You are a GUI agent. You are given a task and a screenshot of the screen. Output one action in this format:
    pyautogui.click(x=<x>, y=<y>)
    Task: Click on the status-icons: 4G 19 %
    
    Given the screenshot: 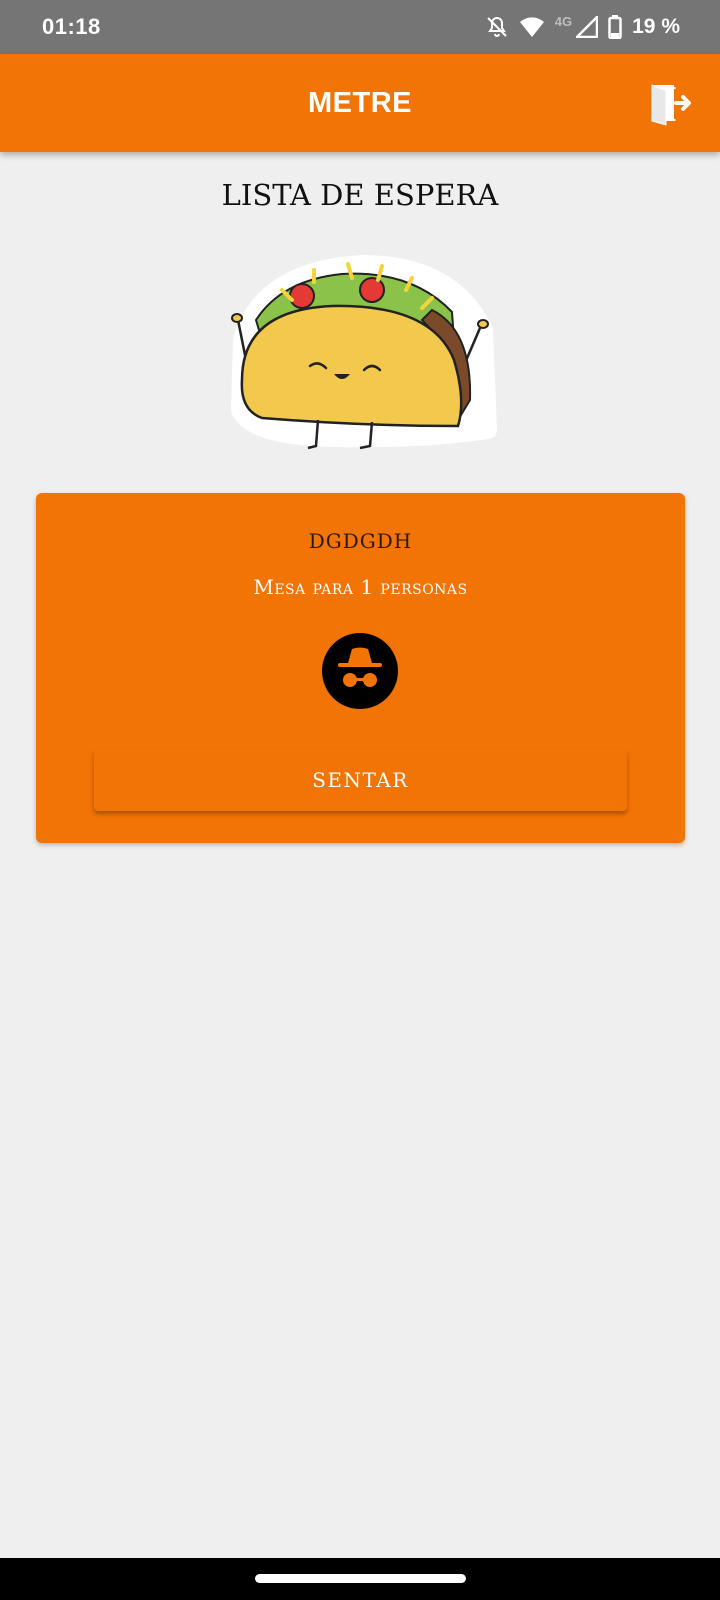 What is the action you would take?
    pyautogui.click(x=582, y=26)
    